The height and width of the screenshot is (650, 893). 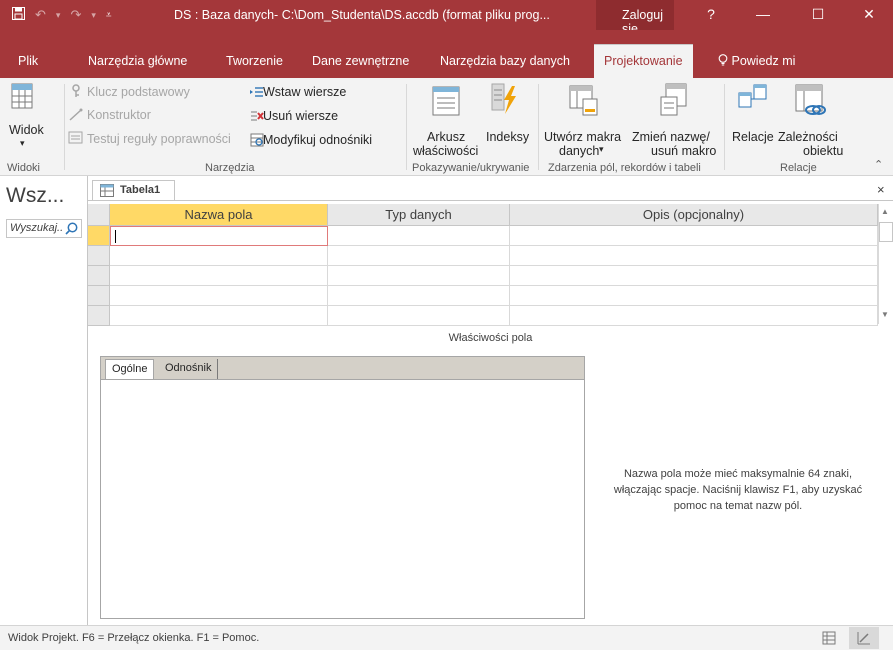 What do you see at coordinates (724, 61) in the screenshot?
I see `lightbulb-icon` at bounding box center [724, 61].